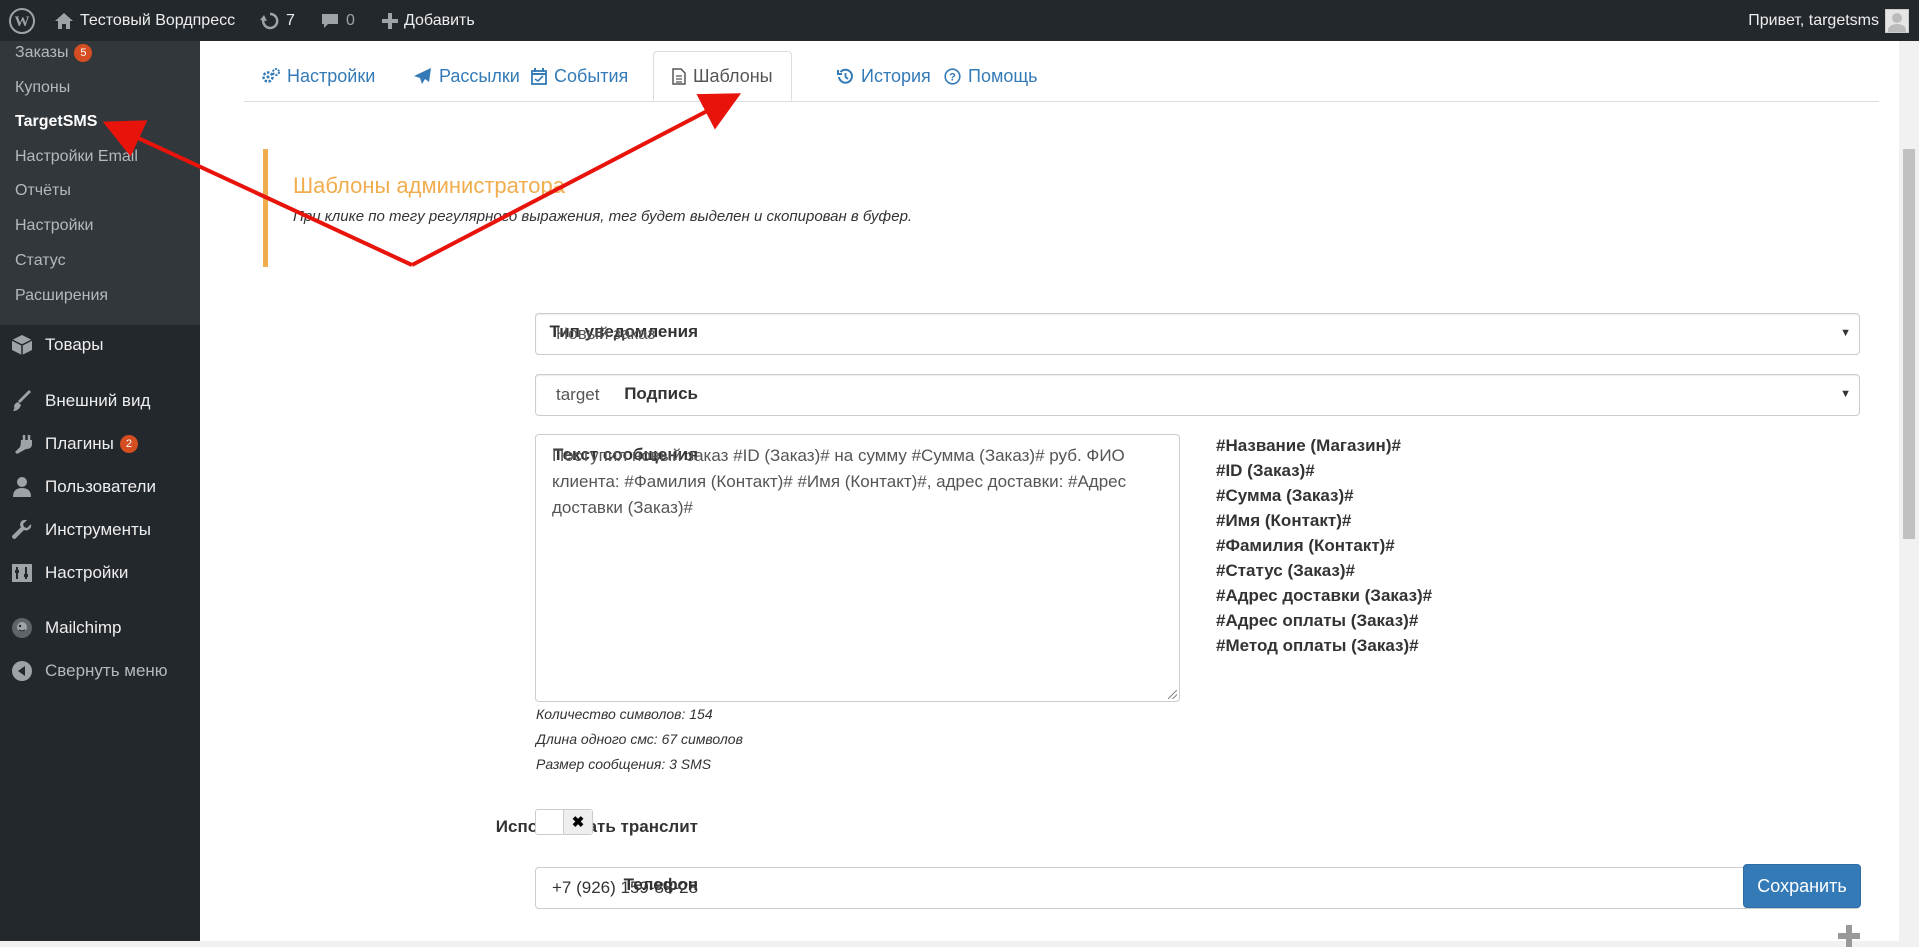 This screenshot has width=1919, height=947. I want to click on add-new-link: Добавить, so click(428, 20).